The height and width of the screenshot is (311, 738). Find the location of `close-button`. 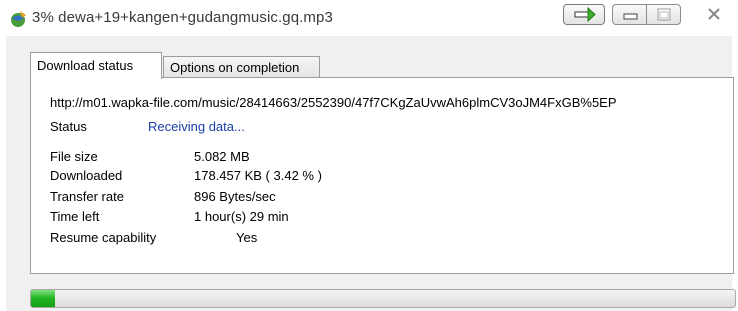

close-button is located at coordinates (714, 14).